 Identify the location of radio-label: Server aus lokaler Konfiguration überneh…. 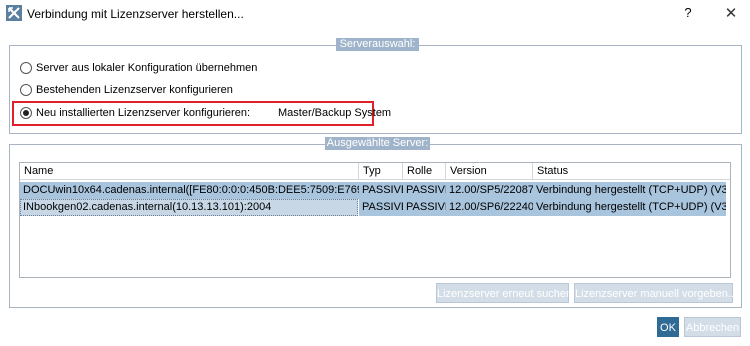
(147, 68).